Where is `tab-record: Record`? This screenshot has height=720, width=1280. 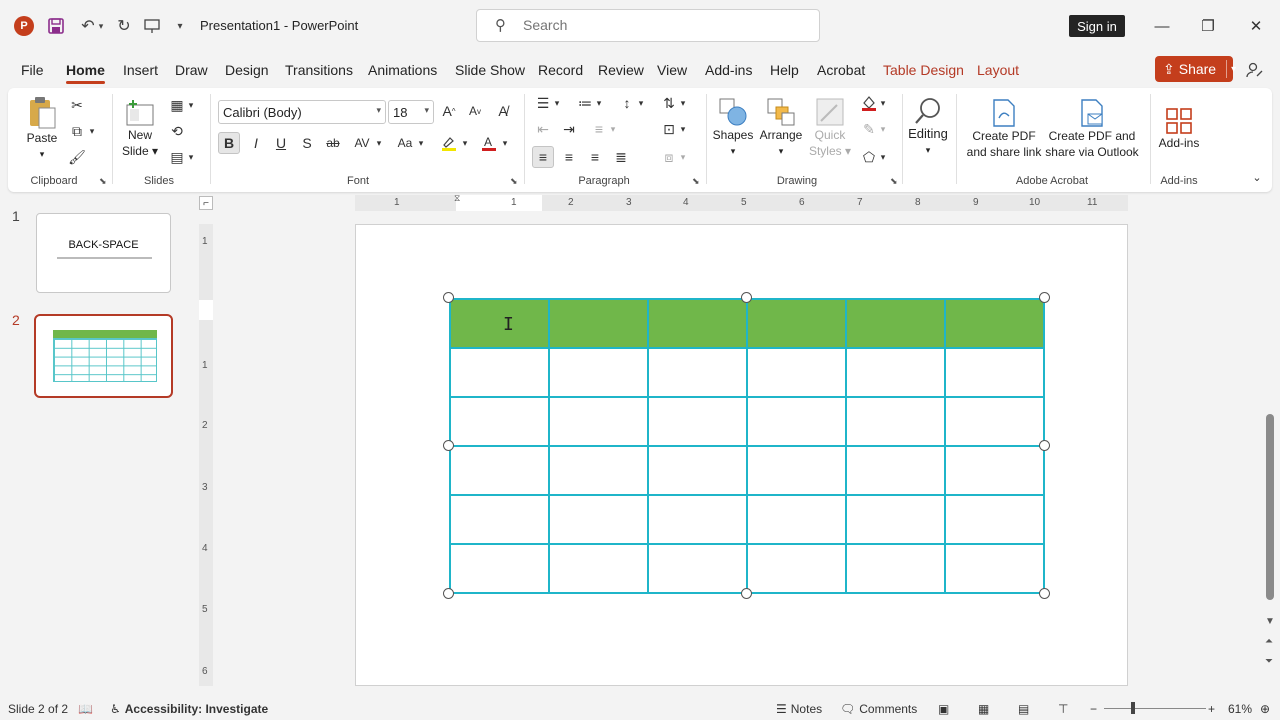 tab-record: Record is located at coordinates (560, 70).